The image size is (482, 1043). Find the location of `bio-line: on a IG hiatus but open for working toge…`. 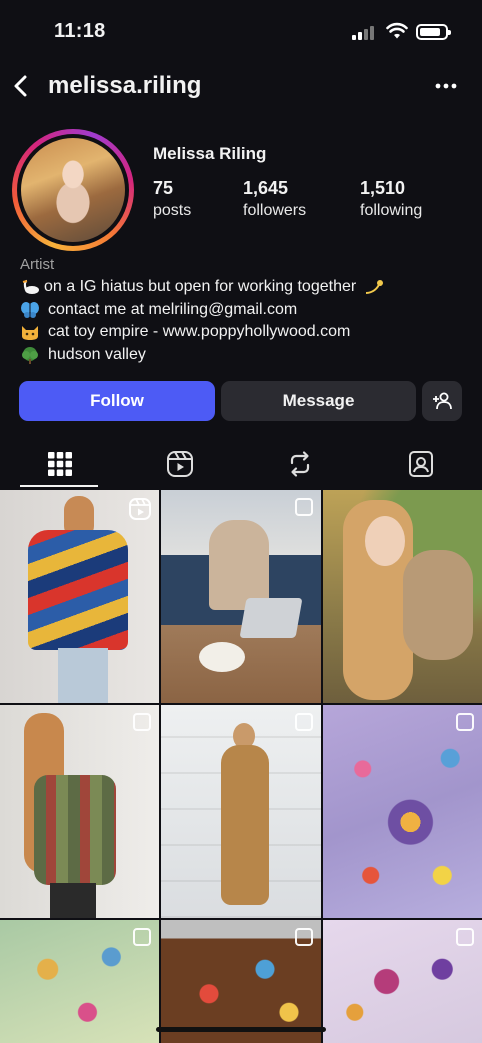

bio-line: on a IG hiatus but open for working toge… is located at coordinates (245, 287).